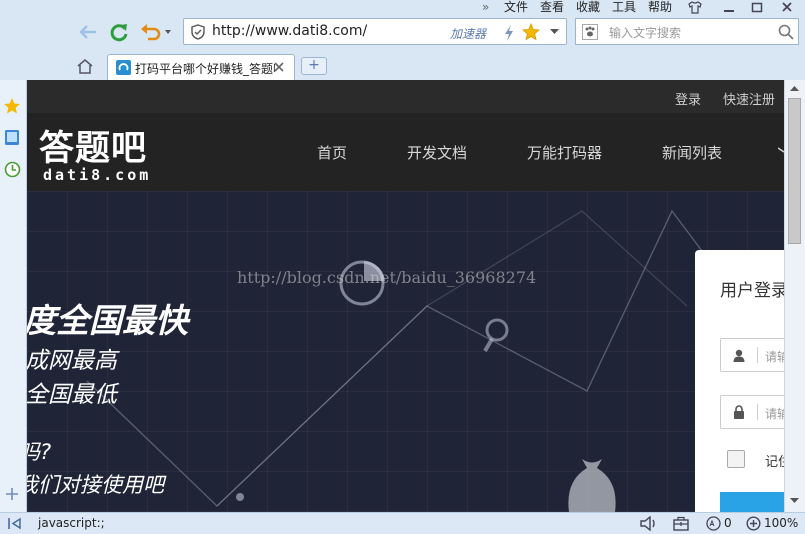  What do you see at coordinates (752, 355) in the screenshot?
I see `username-field: 请输入用户名` at bounding box center [752, 355].